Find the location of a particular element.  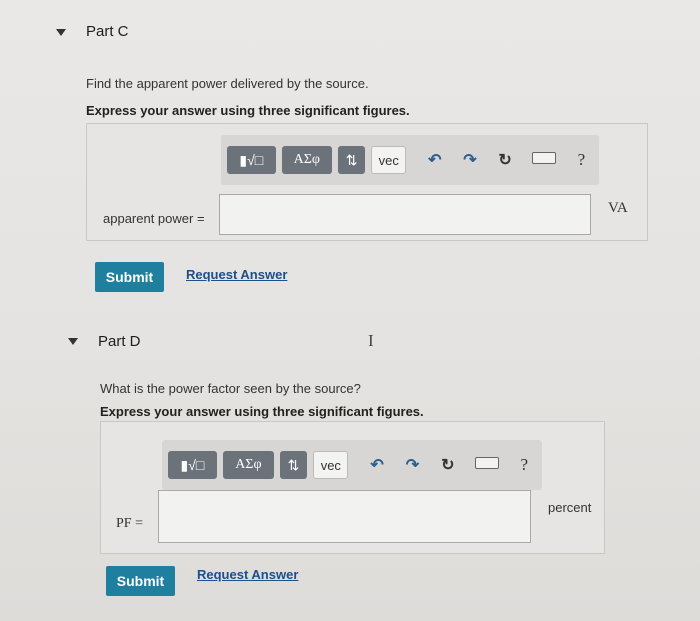

part-c-math-toolbar: ▮√□ ΑΣφ ⇅ vec ↶ ↷ ↻ ? is located at coordinates (410, 160).